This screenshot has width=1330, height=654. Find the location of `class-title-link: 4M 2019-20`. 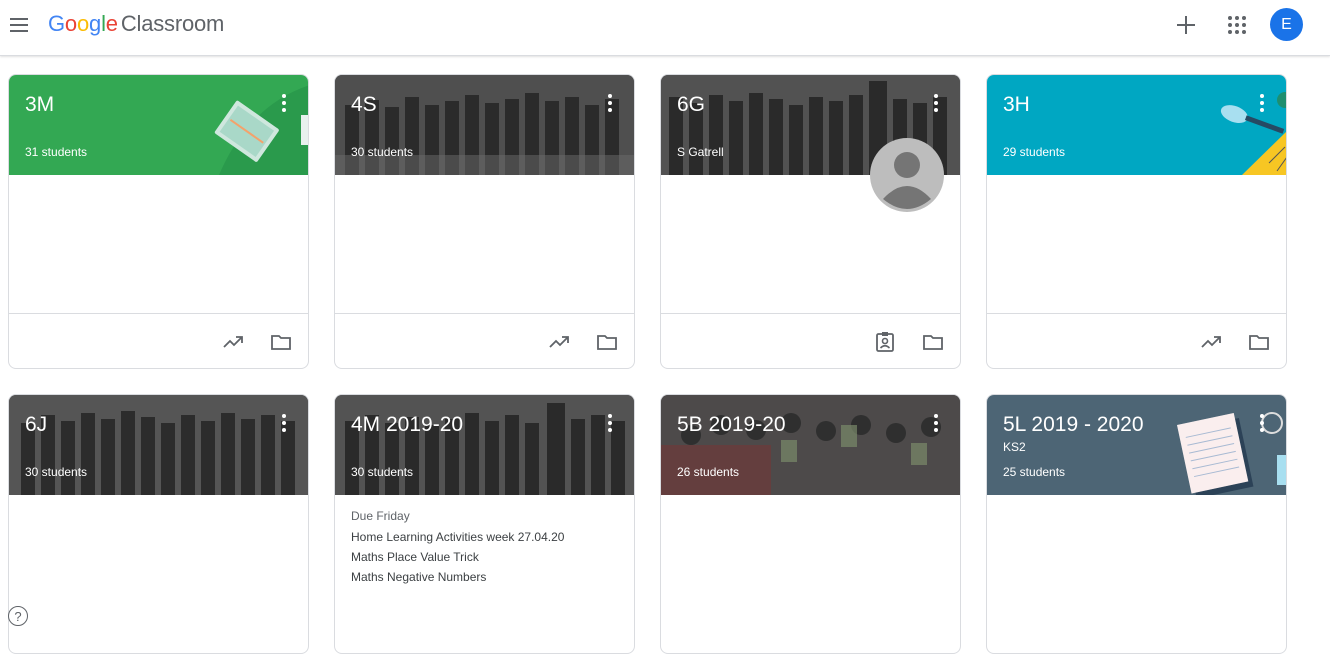

class-title-link: 4M 2019-20 is located at coordinates (407, 425).